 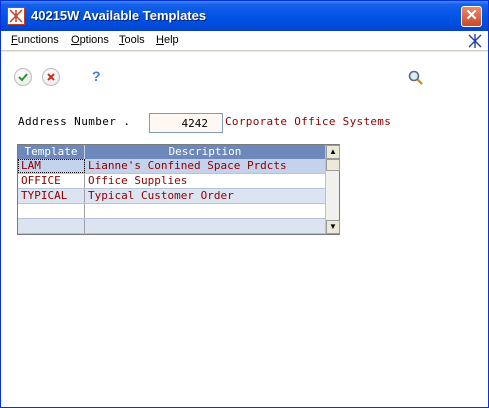 What do you see at coordinates (205, 181) in the screenshot?
I see `description-cell: Office Supplies` at bounding box center [205, 181].